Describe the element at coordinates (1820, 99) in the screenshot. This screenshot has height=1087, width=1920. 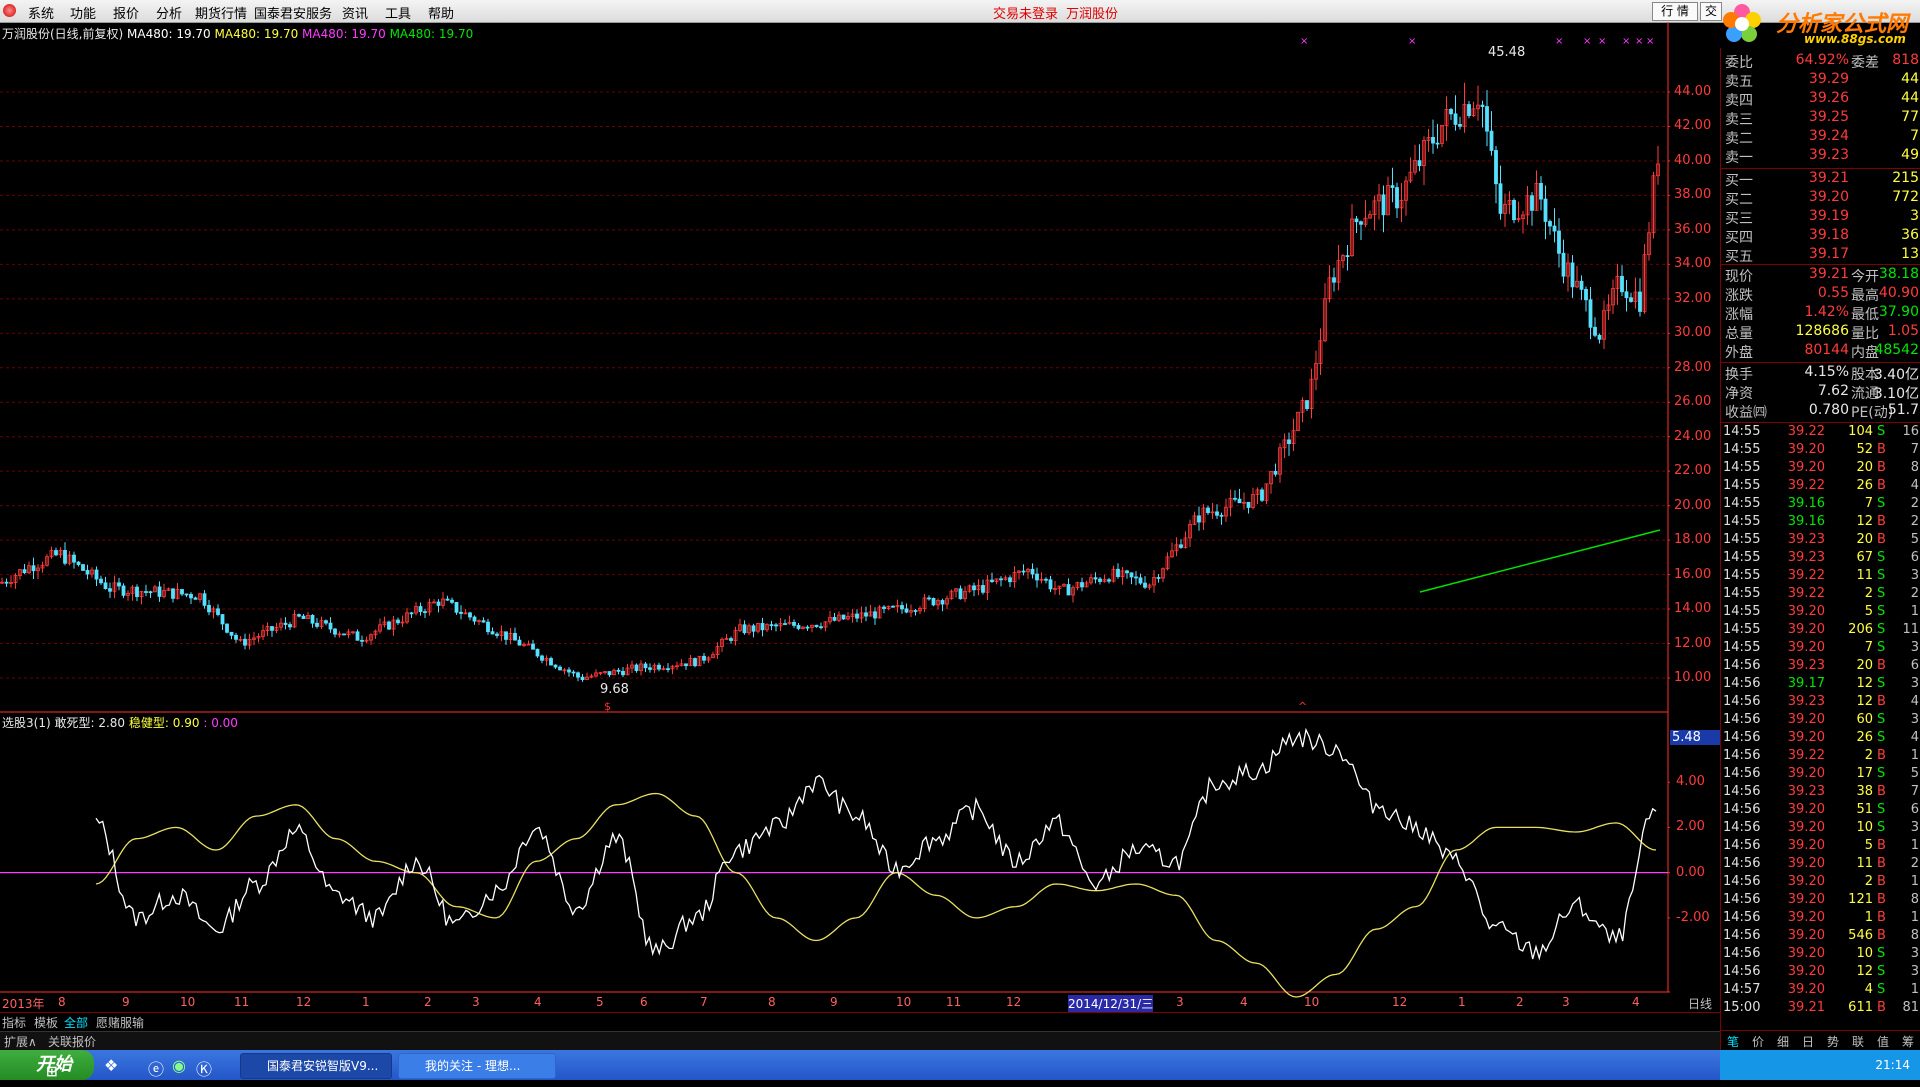
I see `ask-row-4: 卖四 39.26 44` at that location.